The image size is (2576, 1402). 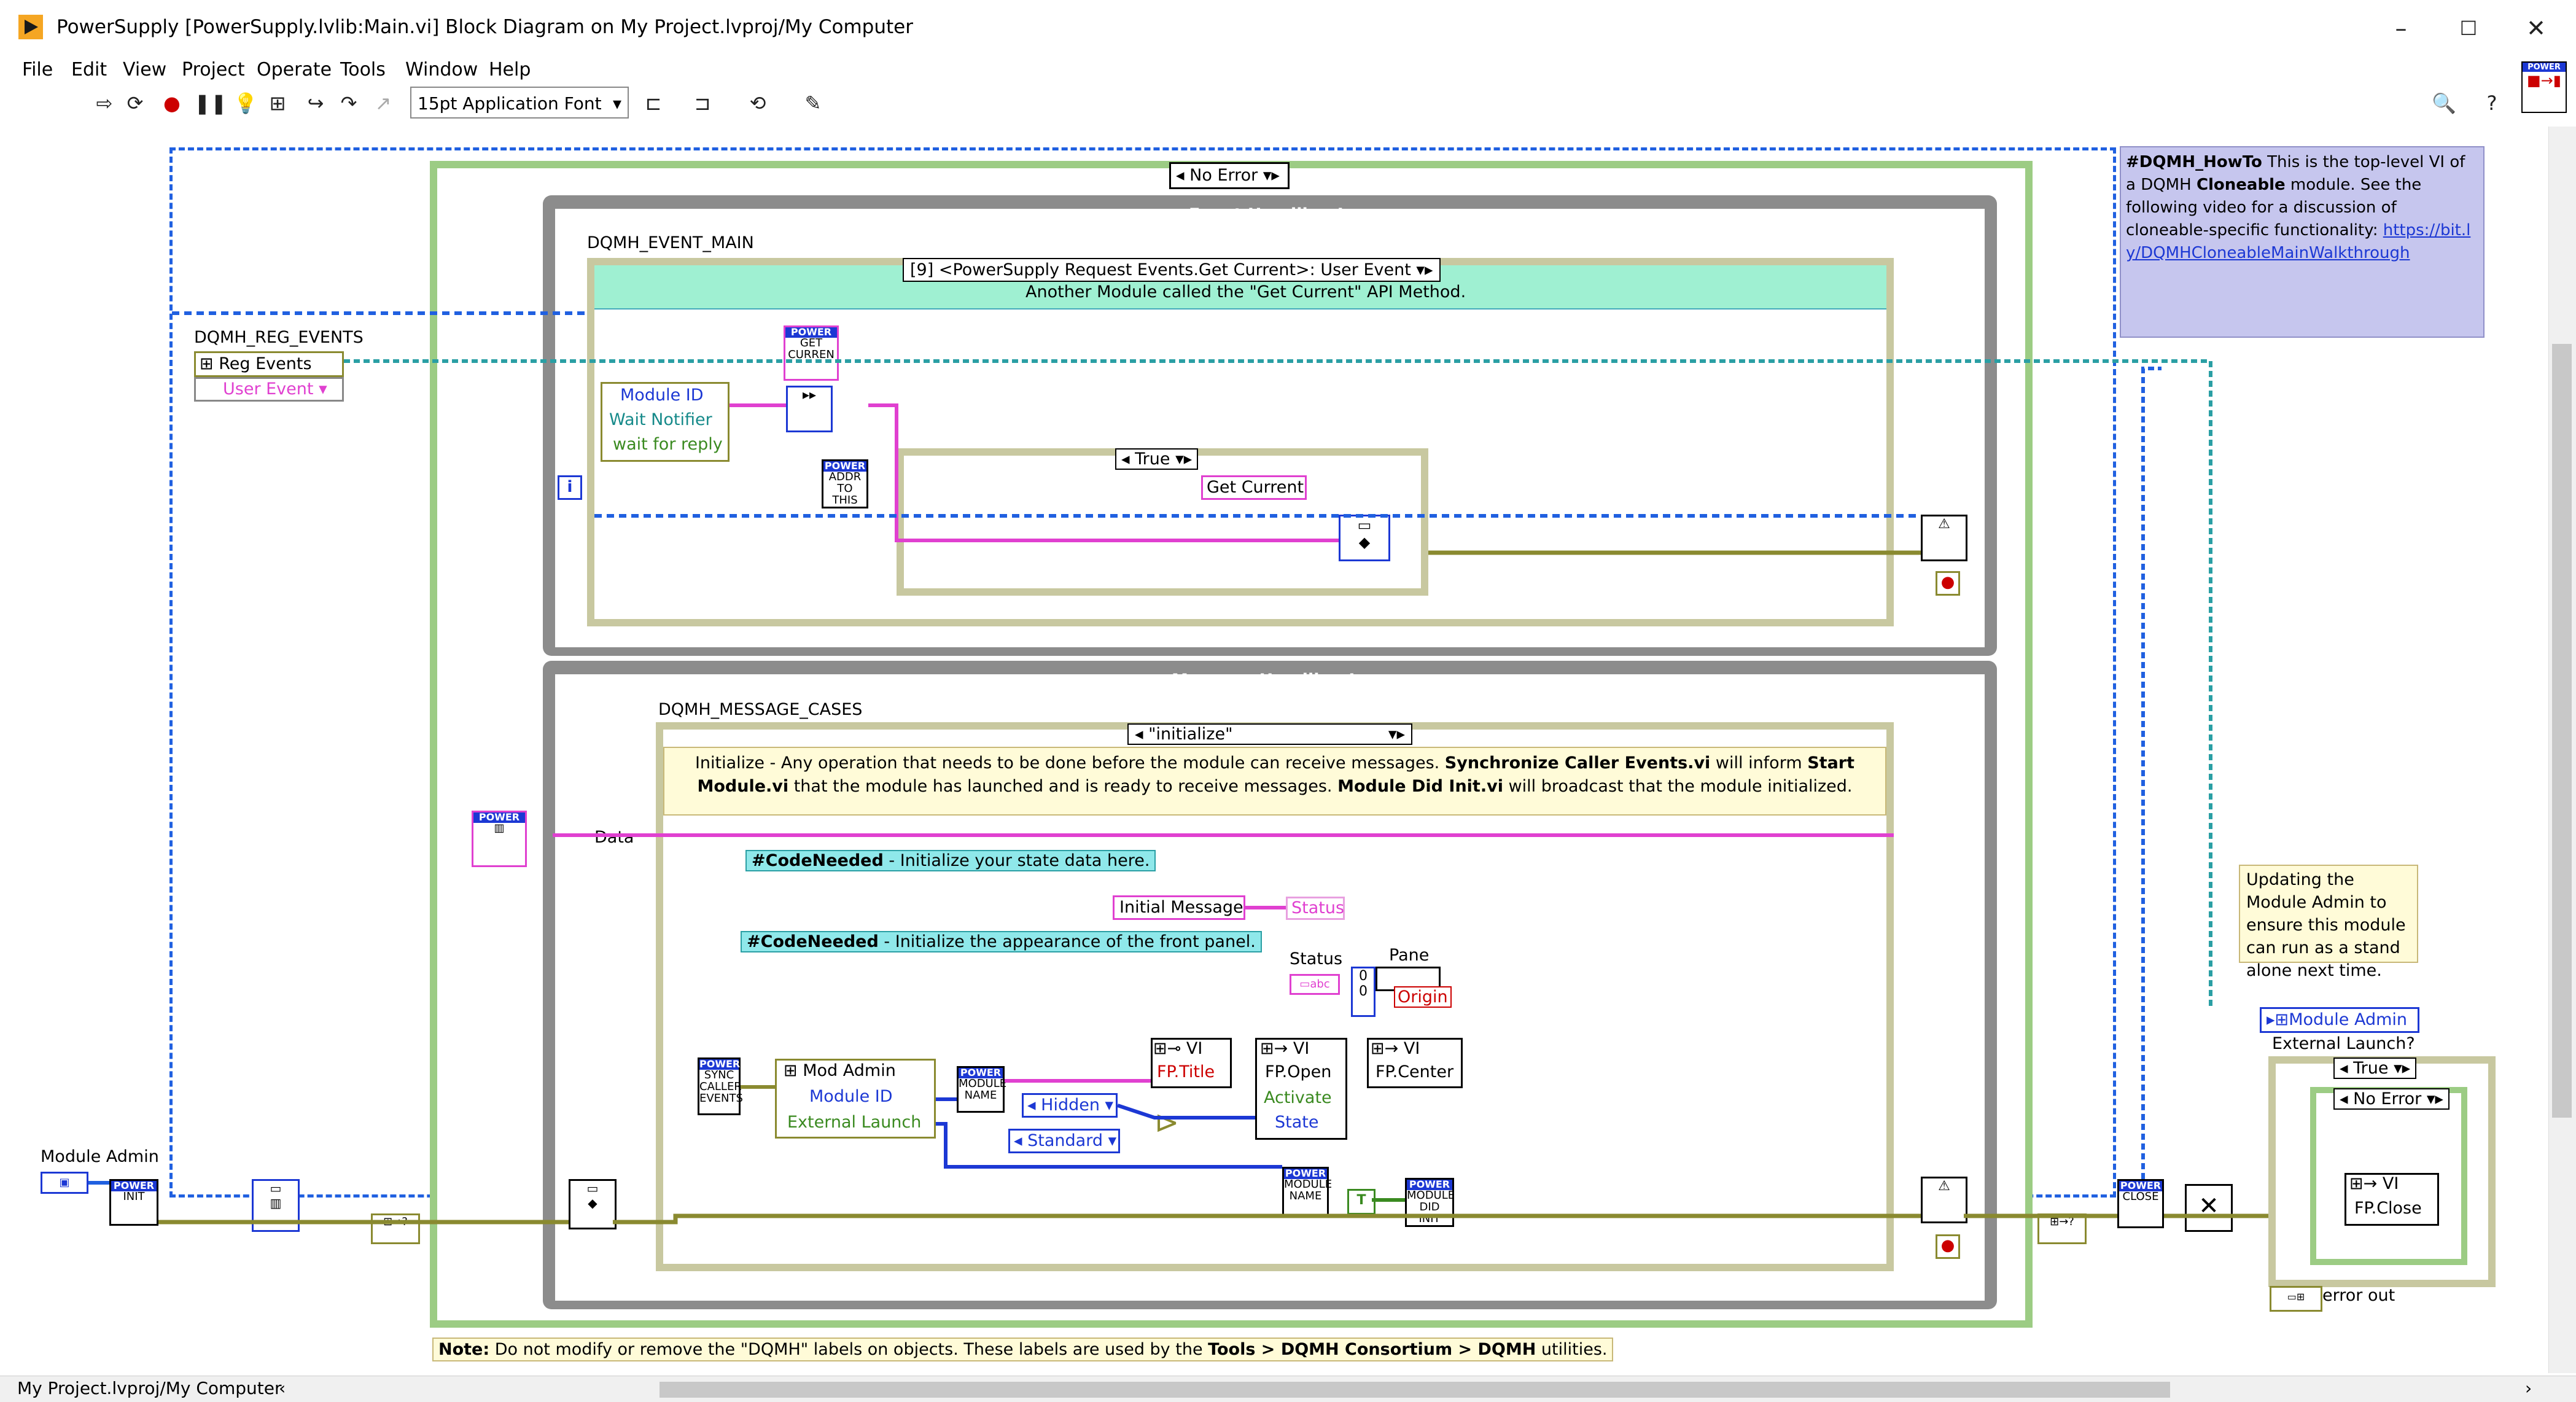 What do you see at coordinates (2562, 731) in the screenshot?
I see `vertical-scrollbar-thumb` at bounding box center [2562, 731].